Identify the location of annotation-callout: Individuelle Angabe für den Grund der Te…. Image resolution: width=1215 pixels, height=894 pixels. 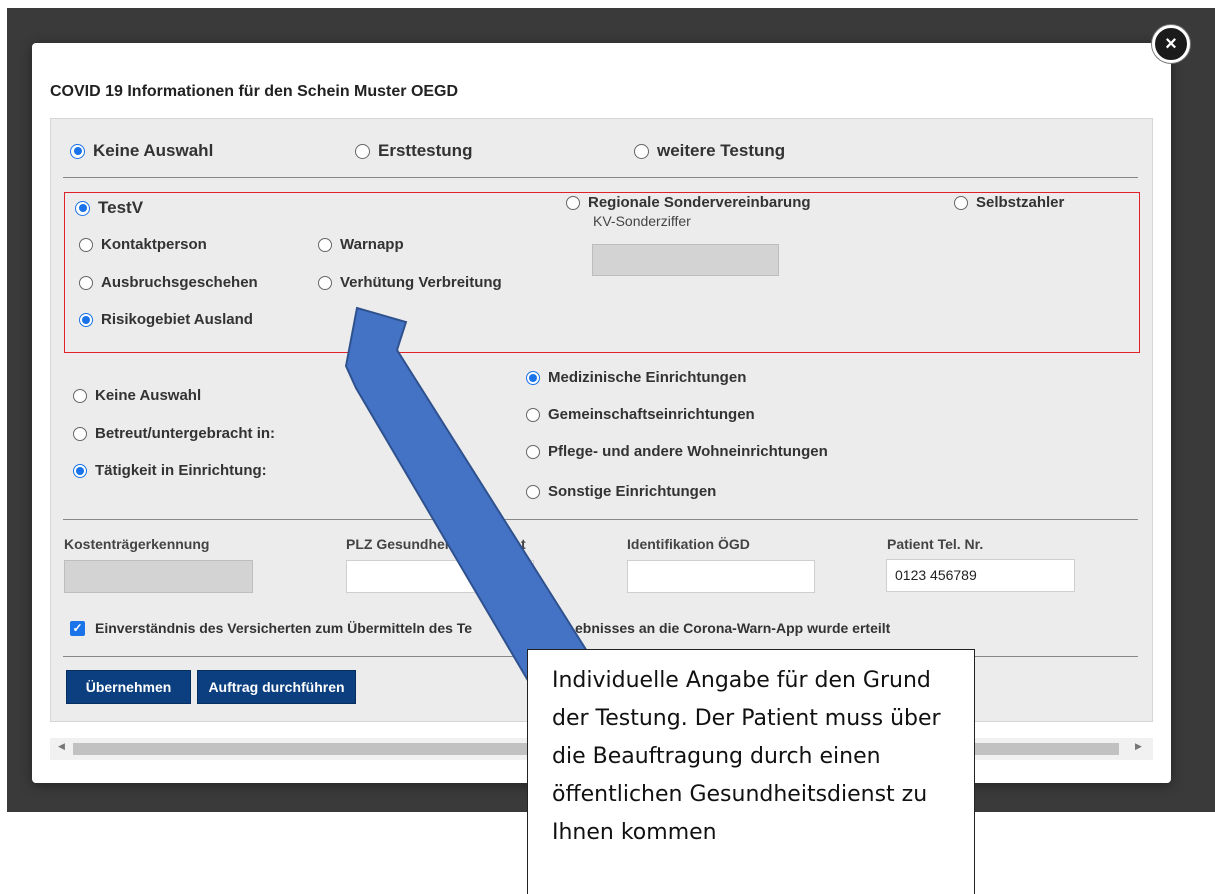
(751, 771).